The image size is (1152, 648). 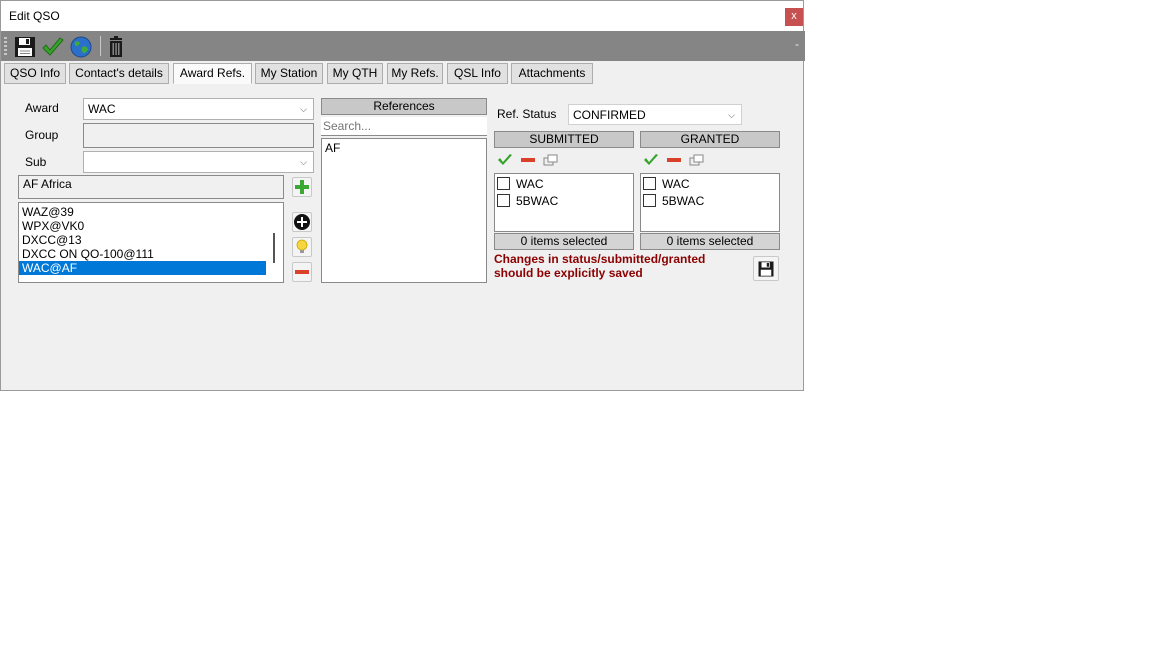 I want to click on selected-ref-field: AF Africa, so click(x=151, y=187).